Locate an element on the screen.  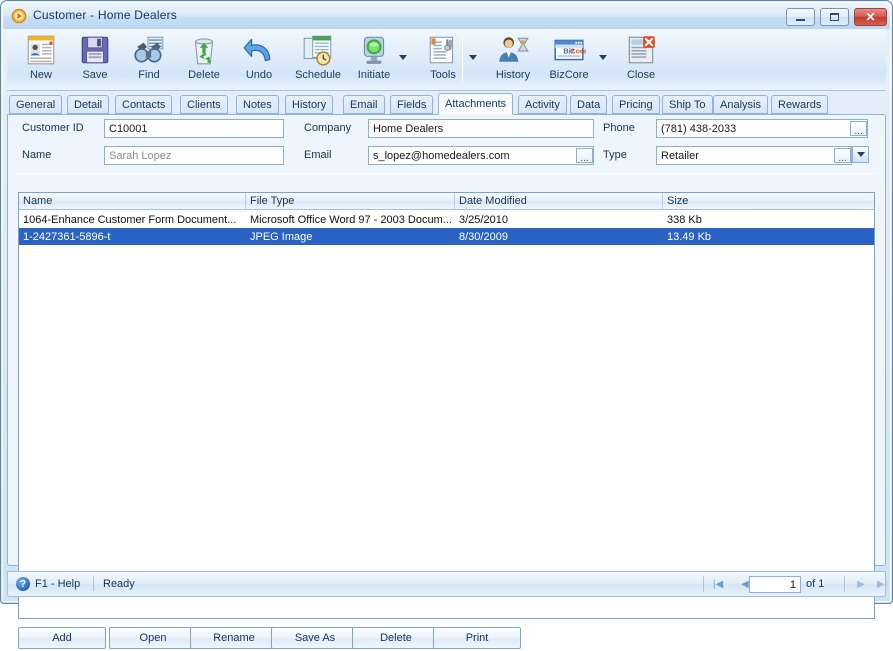
customer-id-label: Customer ID is located at coordinates (53, 128).